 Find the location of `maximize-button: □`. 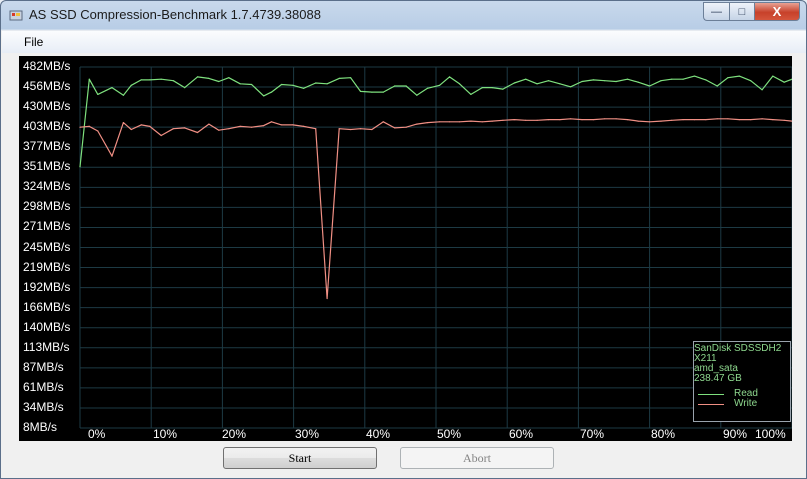

maximize-button: □ is located at coordinates (741, 11).